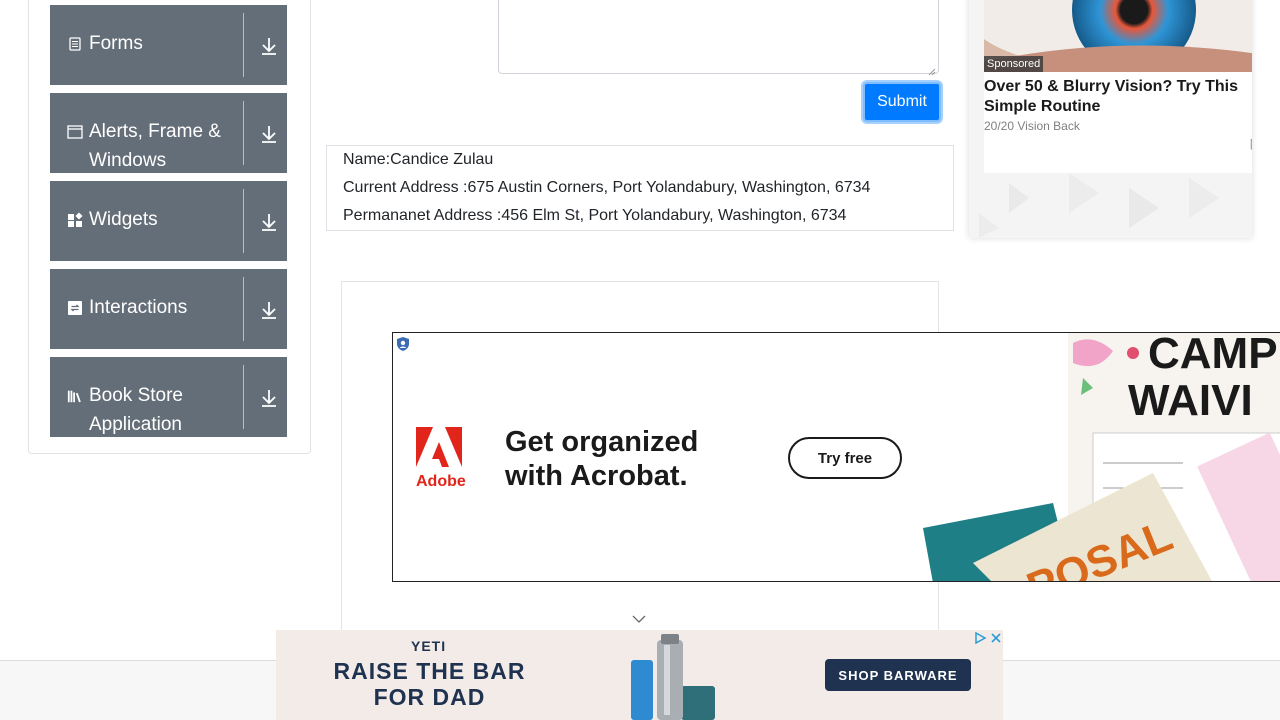 Image resolution: width=1280 pixels, height=720 pixels. What do you see at coordinates (138, 307) in the screenshot?
I see `sidebar-group-label: Interactions` at bounding box center [138, 307].